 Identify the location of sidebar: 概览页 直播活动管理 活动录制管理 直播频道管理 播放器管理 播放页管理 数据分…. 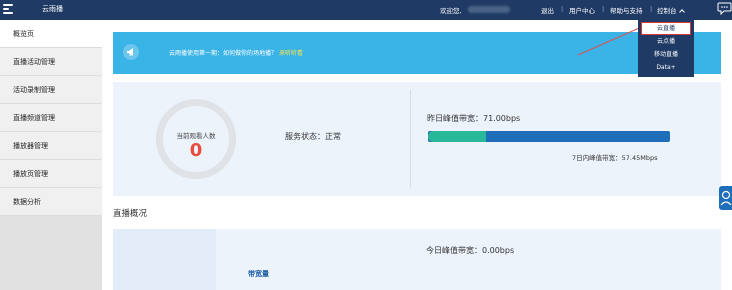
(51, 155).